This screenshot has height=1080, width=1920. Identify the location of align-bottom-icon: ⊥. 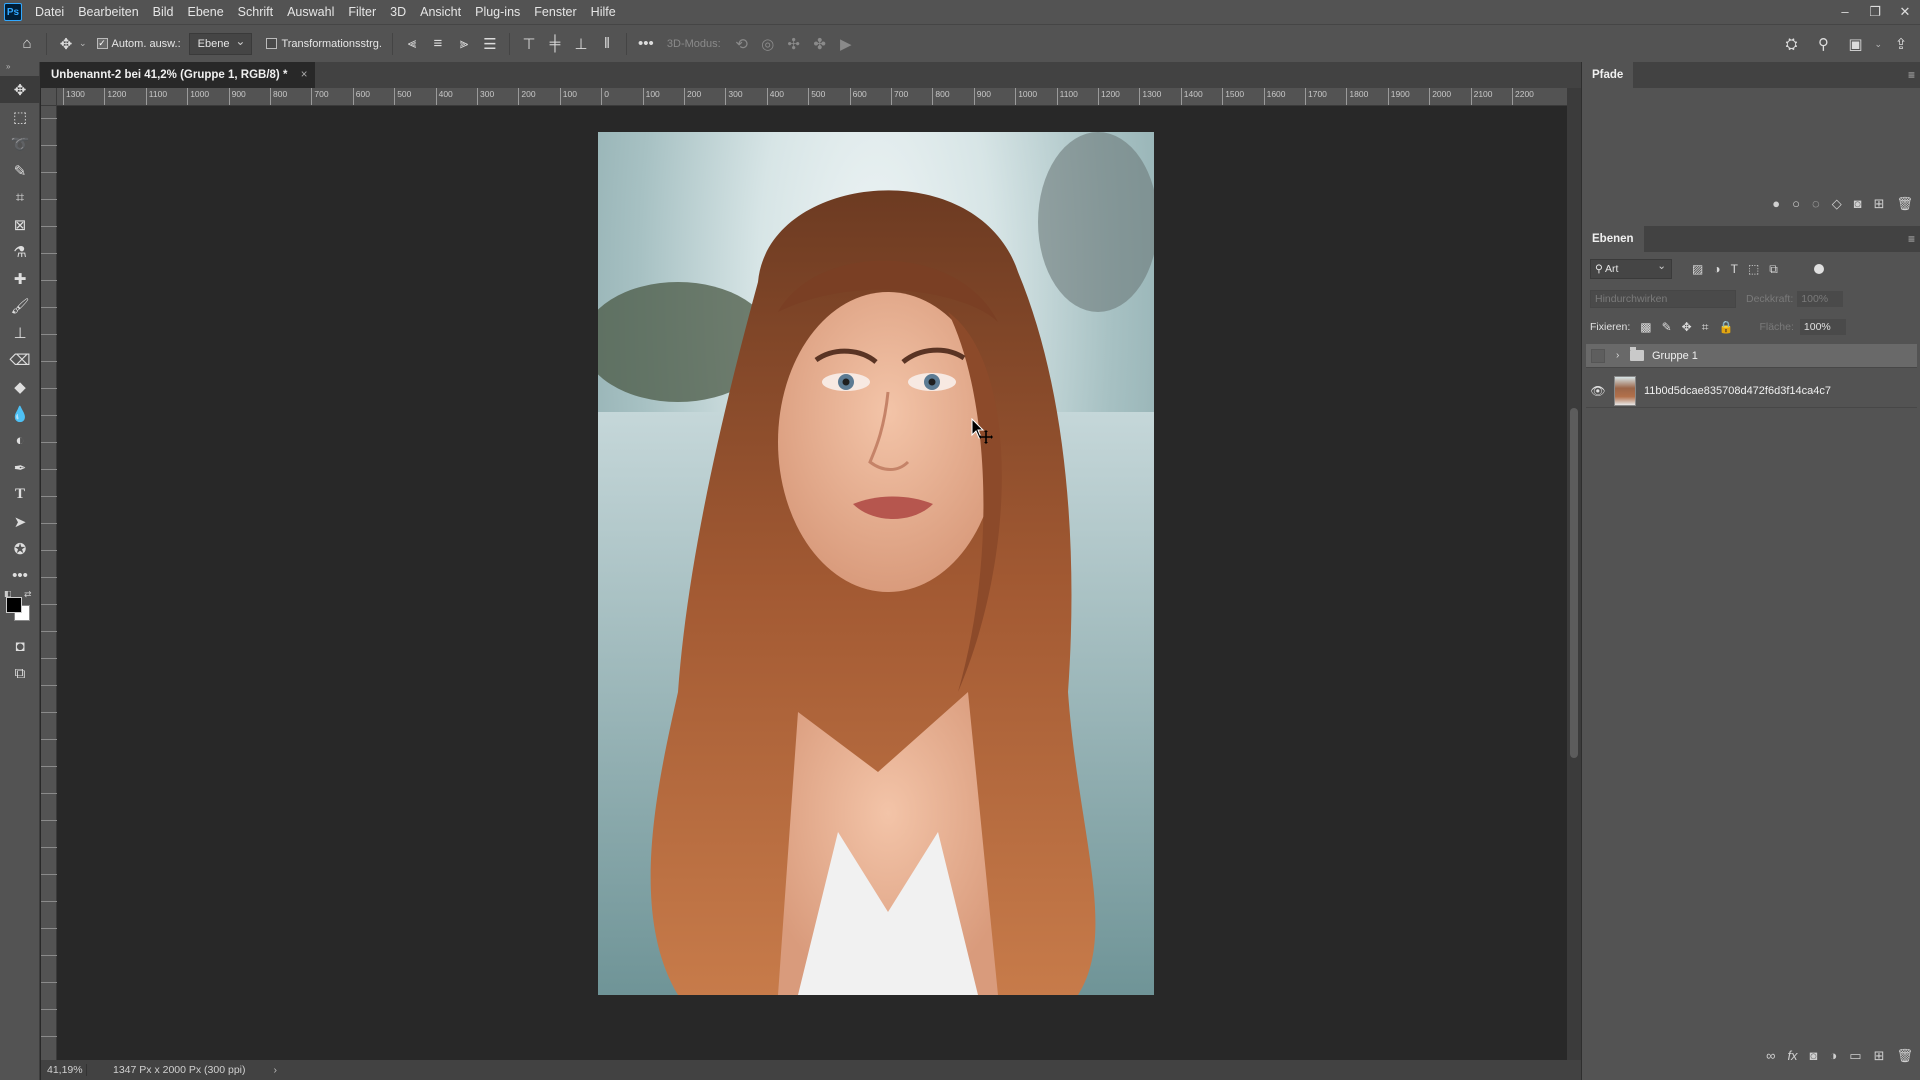
(581, 44).